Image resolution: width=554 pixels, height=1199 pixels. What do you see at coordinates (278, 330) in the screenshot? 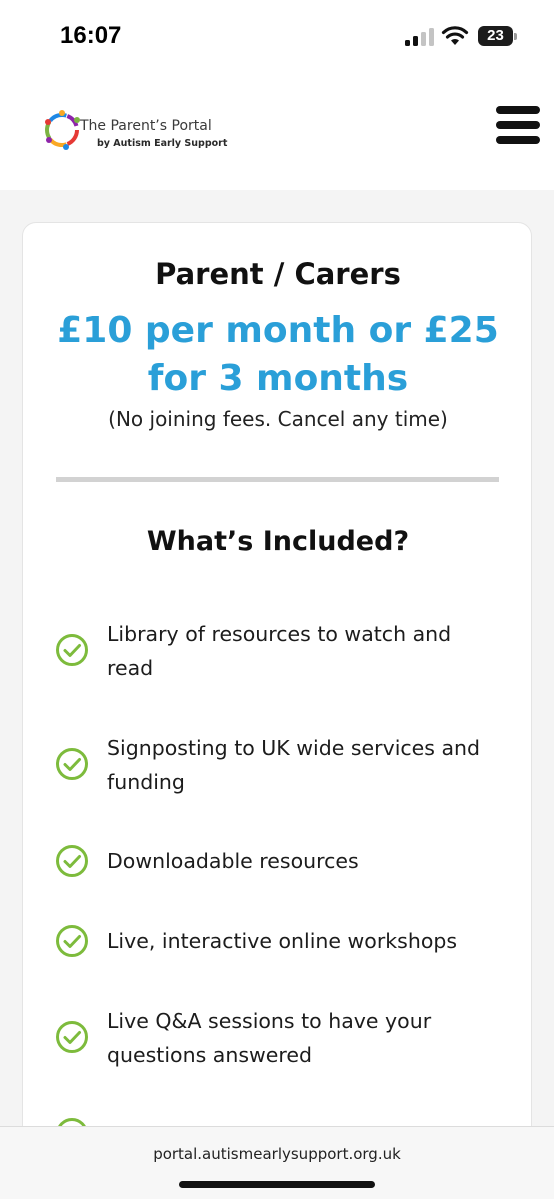
I see `plan-price-line-1: £10 per month or £25` at bounding box center [278, 330].